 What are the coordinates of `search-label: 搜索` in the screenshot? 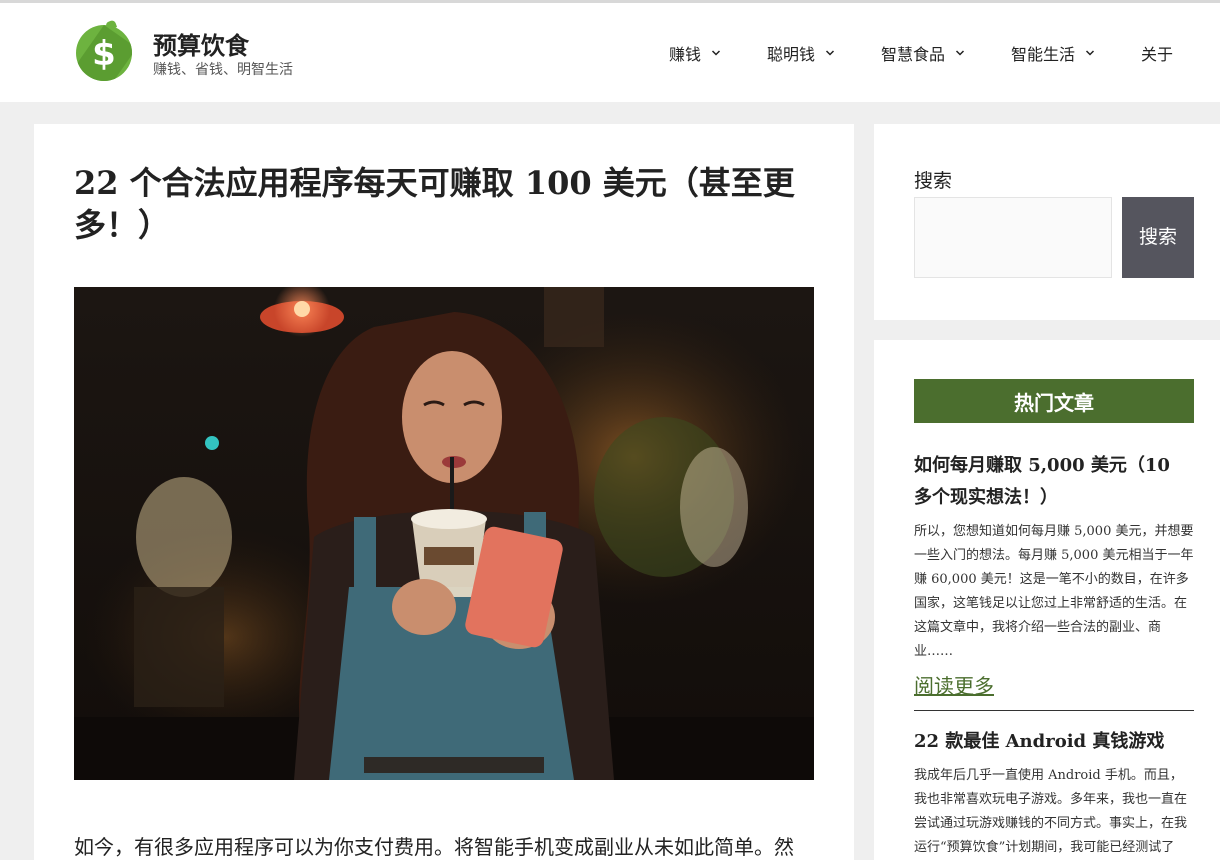 It's located at (933, 181).